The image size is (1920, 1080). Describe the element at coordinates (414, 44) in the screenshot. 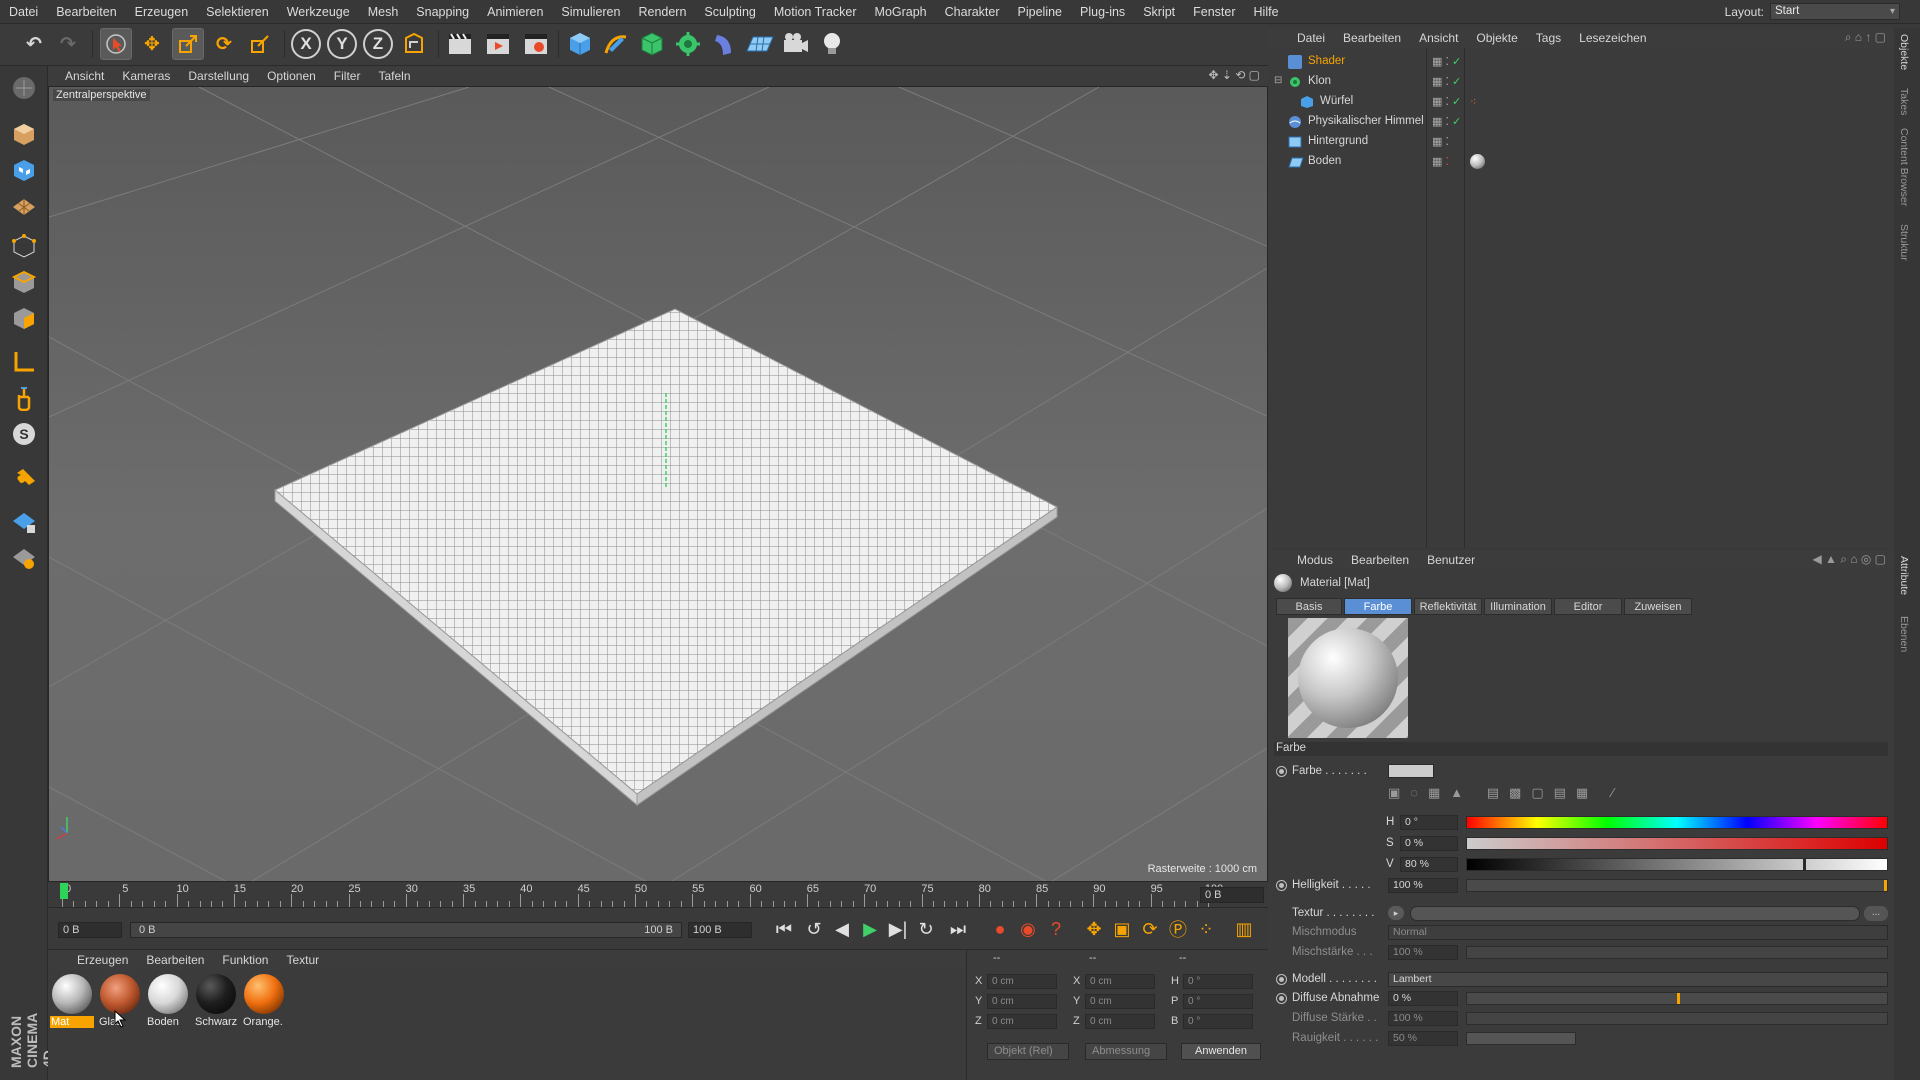

I see `coordinate-system-icon` at that location.